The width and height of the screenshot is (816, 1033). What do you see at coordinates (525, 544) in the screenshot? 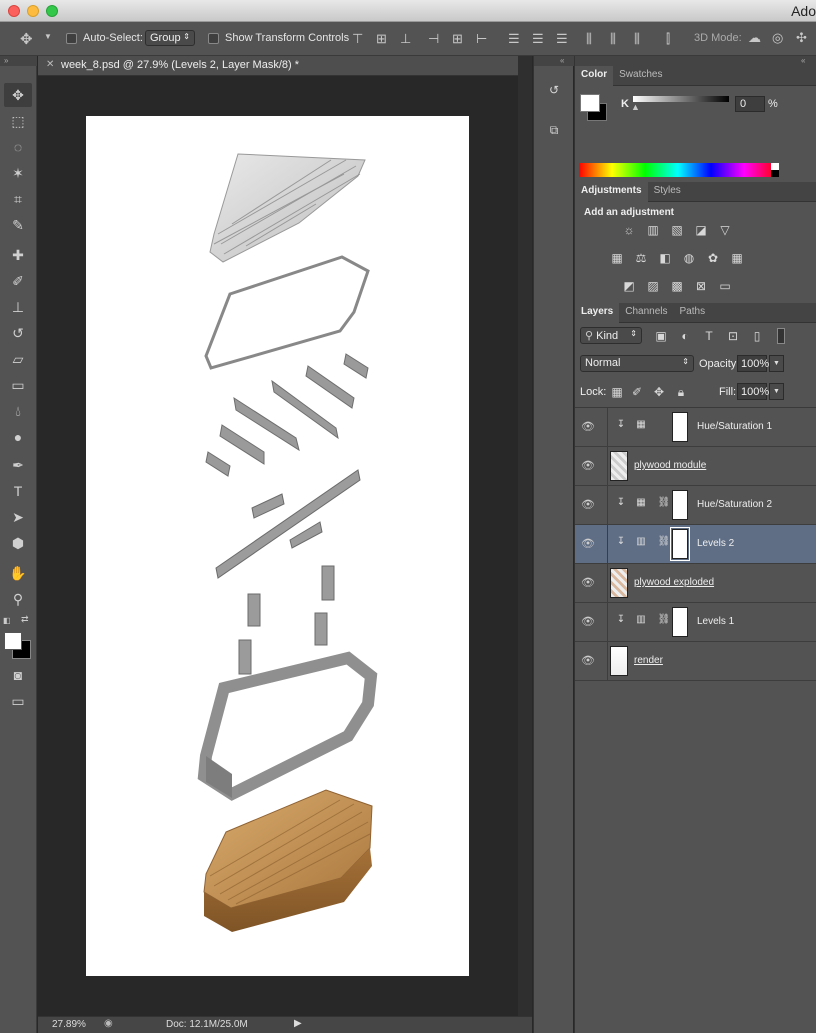
I see `vertical-scrollbar` at bounding box center [525, 544].